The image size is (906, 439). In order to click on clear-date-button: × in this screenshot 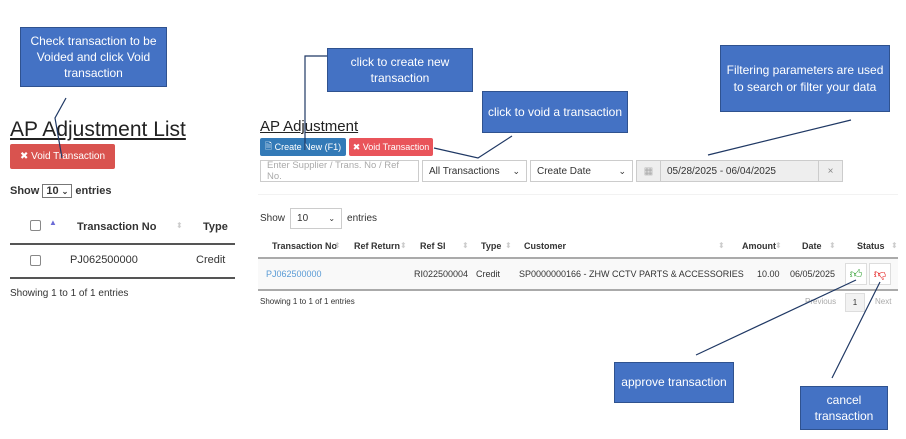, I will do `click(830, 171)`.